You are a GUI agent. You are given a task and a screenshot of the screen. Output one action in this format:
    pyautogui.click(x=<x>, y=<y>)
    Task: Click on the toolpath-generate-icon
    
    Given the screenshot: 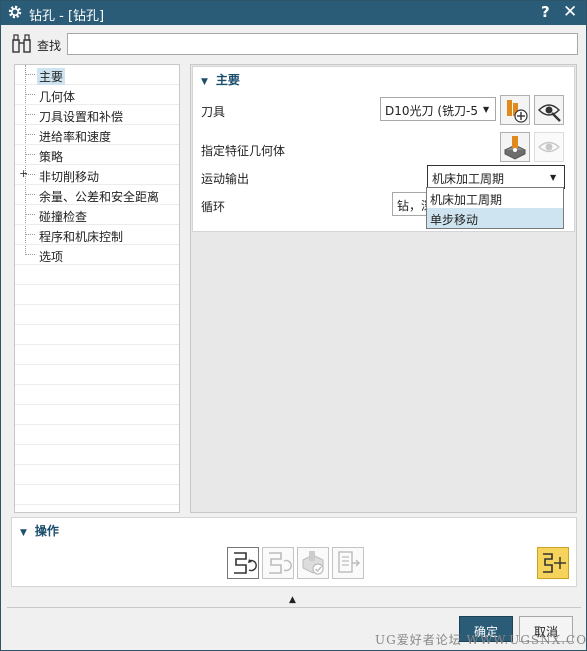 What is the action you would take?
    pyautogui.click(x=245, y=563)
    